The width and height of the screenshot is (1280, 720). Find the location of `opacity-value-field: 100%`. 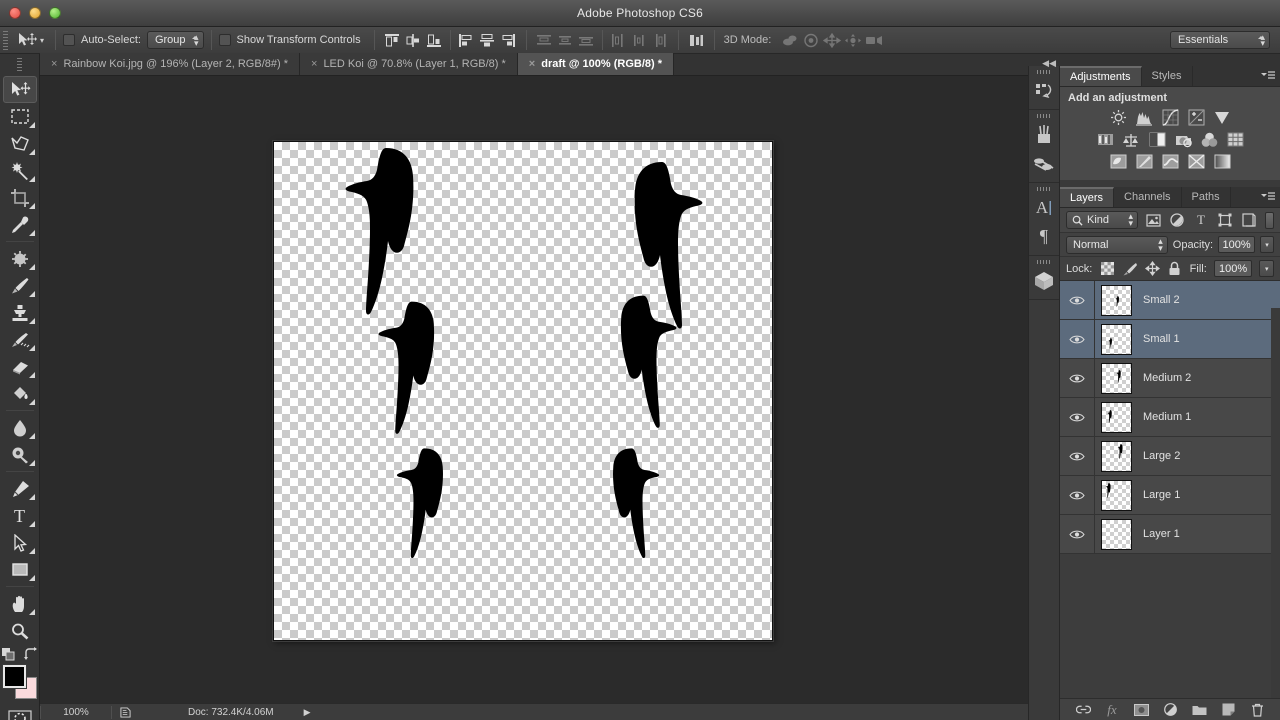

opacity-value-field: 100% is located at coordinates (1237, 244).